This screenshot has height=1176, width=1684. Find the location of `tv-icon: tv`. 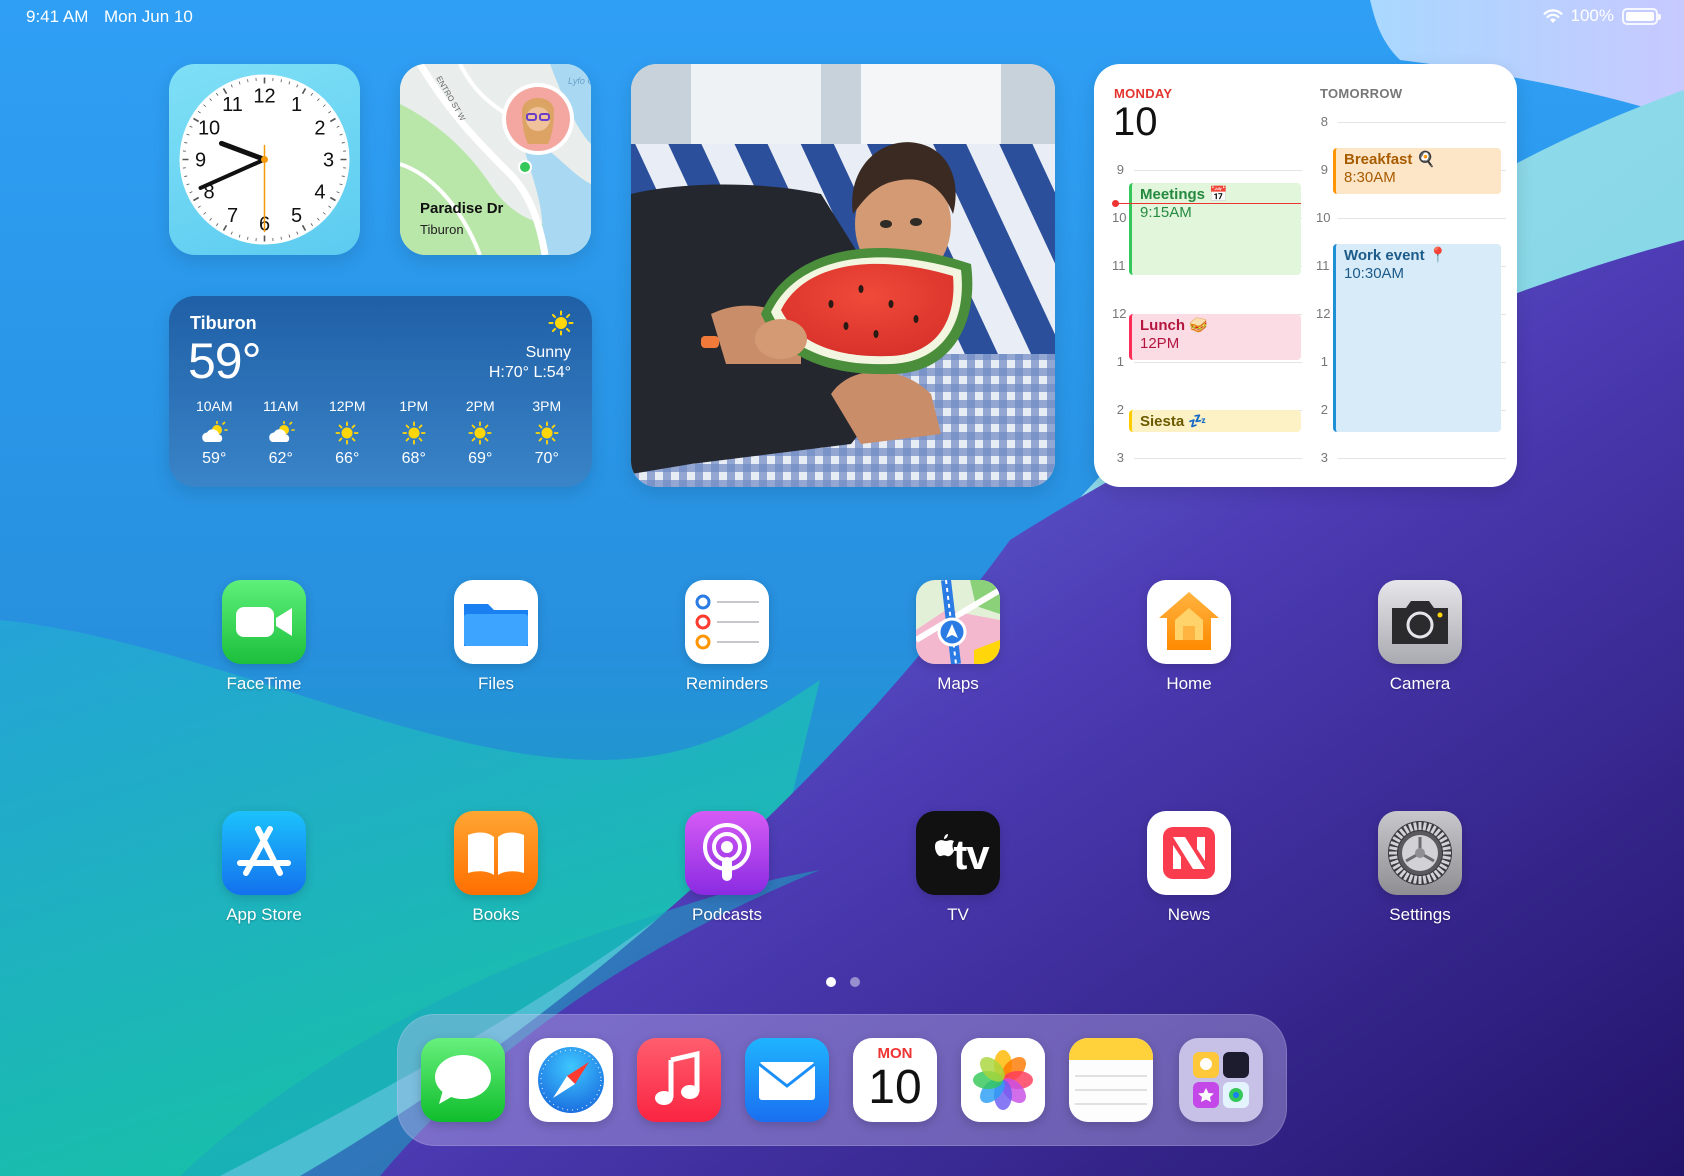

tv-icon: tv is located at coordinates (958, 853).